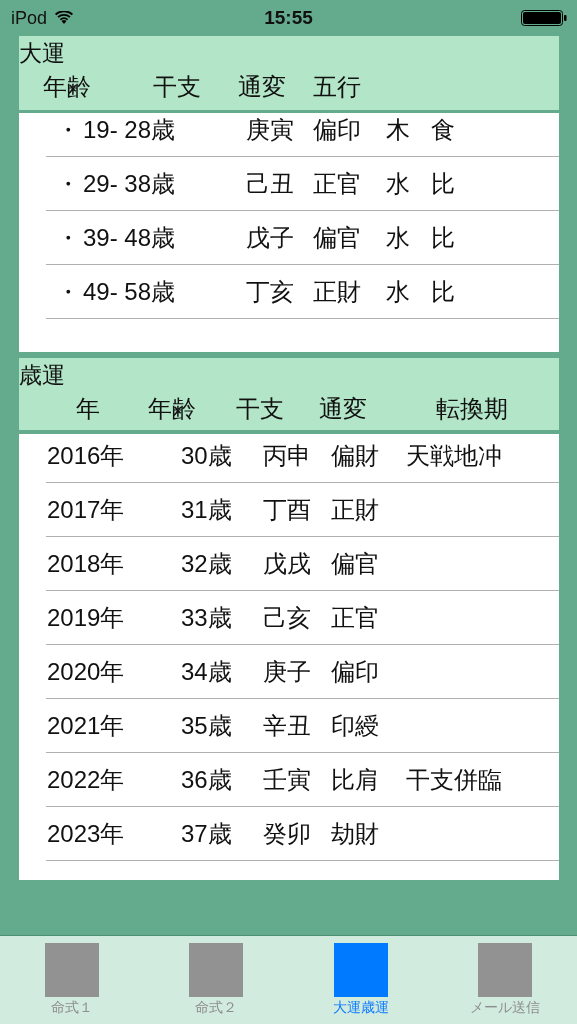  Describe the element at coordinates (287, 563) in the screenshot. I see `table-cell-text: 戊戌` at that location.